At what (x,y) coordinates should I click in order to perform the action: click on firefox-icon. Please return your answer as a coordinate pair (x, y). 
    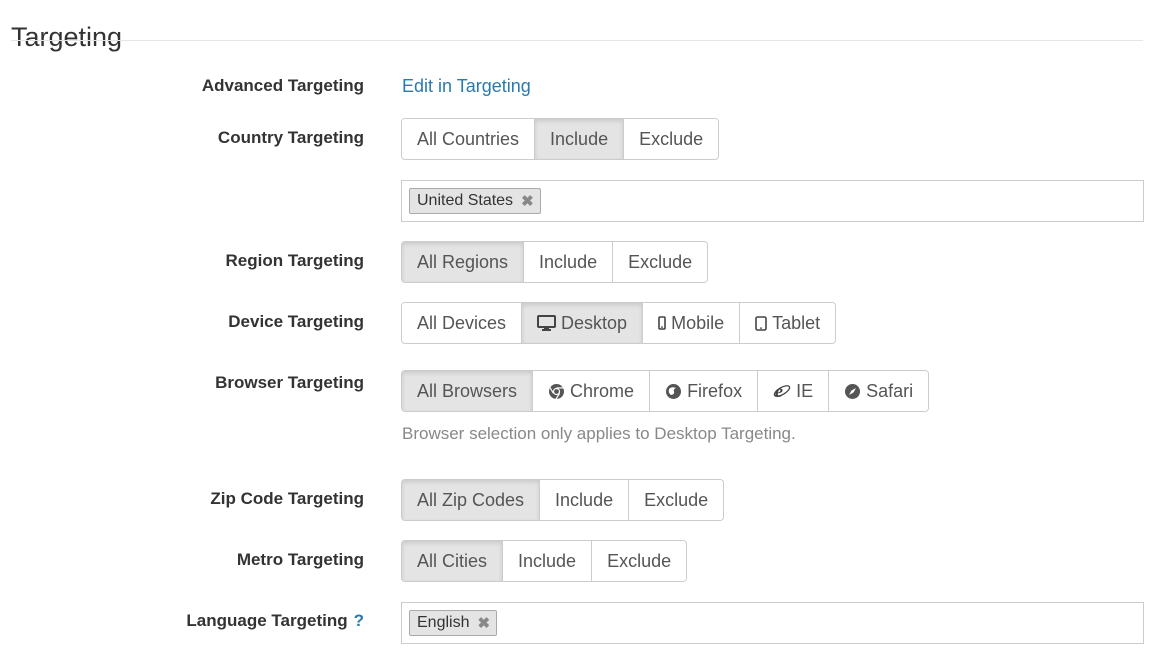
    Looking at the image, I should click on (674, 391).